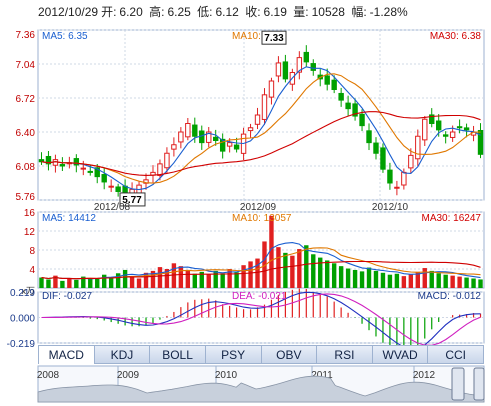  What do you see at coordinates (48, 375) in the screenshot?
I see `timeline-year-label: 2008` at bounding box center [48, 375].